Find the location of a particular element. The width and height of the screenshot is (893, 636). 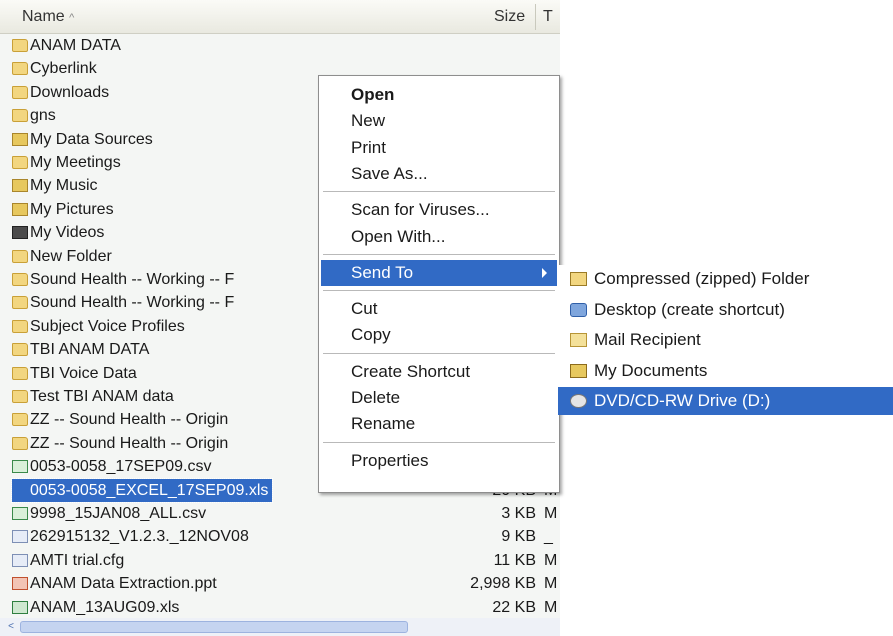

file-size: 22 KB is located at coordinates (514, 607).